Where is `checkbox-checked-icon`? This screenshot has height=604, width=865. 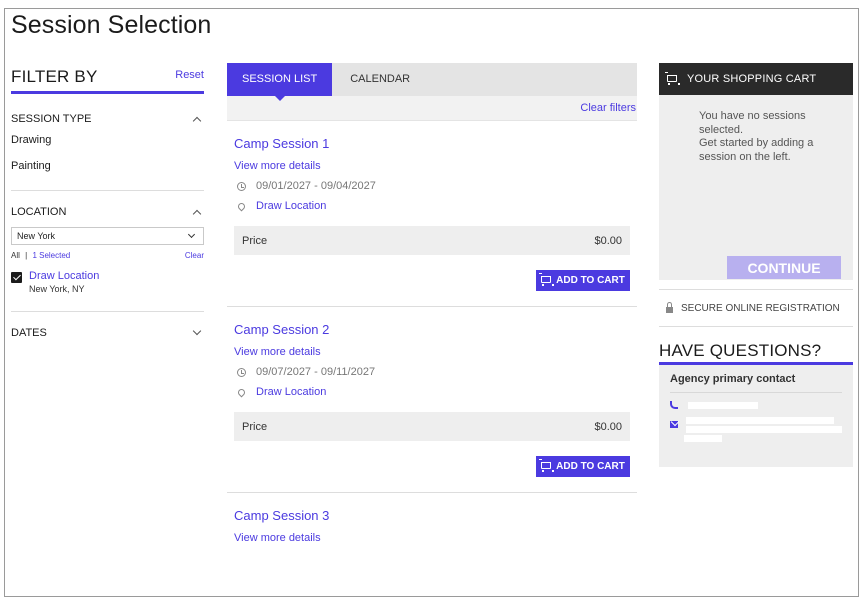
checkbox-checked-icon is located at coordinates (16, 277).